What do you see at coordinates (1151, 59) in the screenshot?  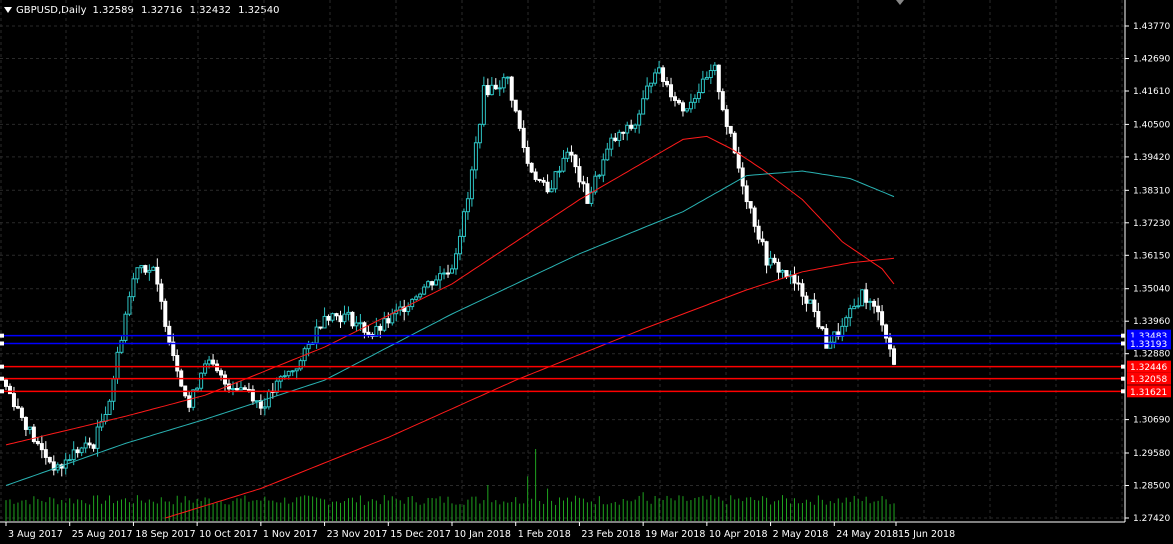 I see `y-tick-label-1: 1.42690` at bounding box center [1151, 59].